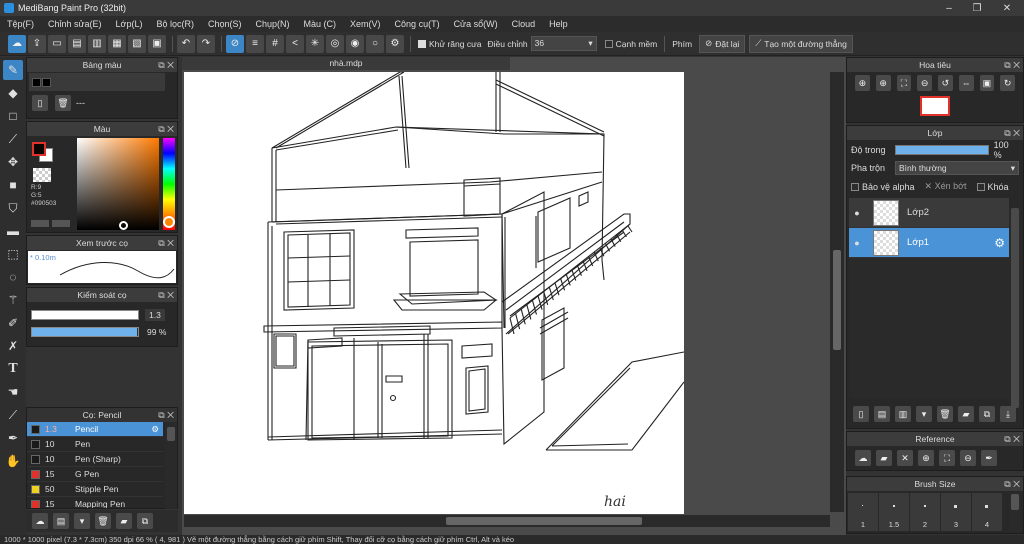 This screenshot has width=1024, height=544. I want to click on zoom-out-icon: ⊖, so click(968, 458).